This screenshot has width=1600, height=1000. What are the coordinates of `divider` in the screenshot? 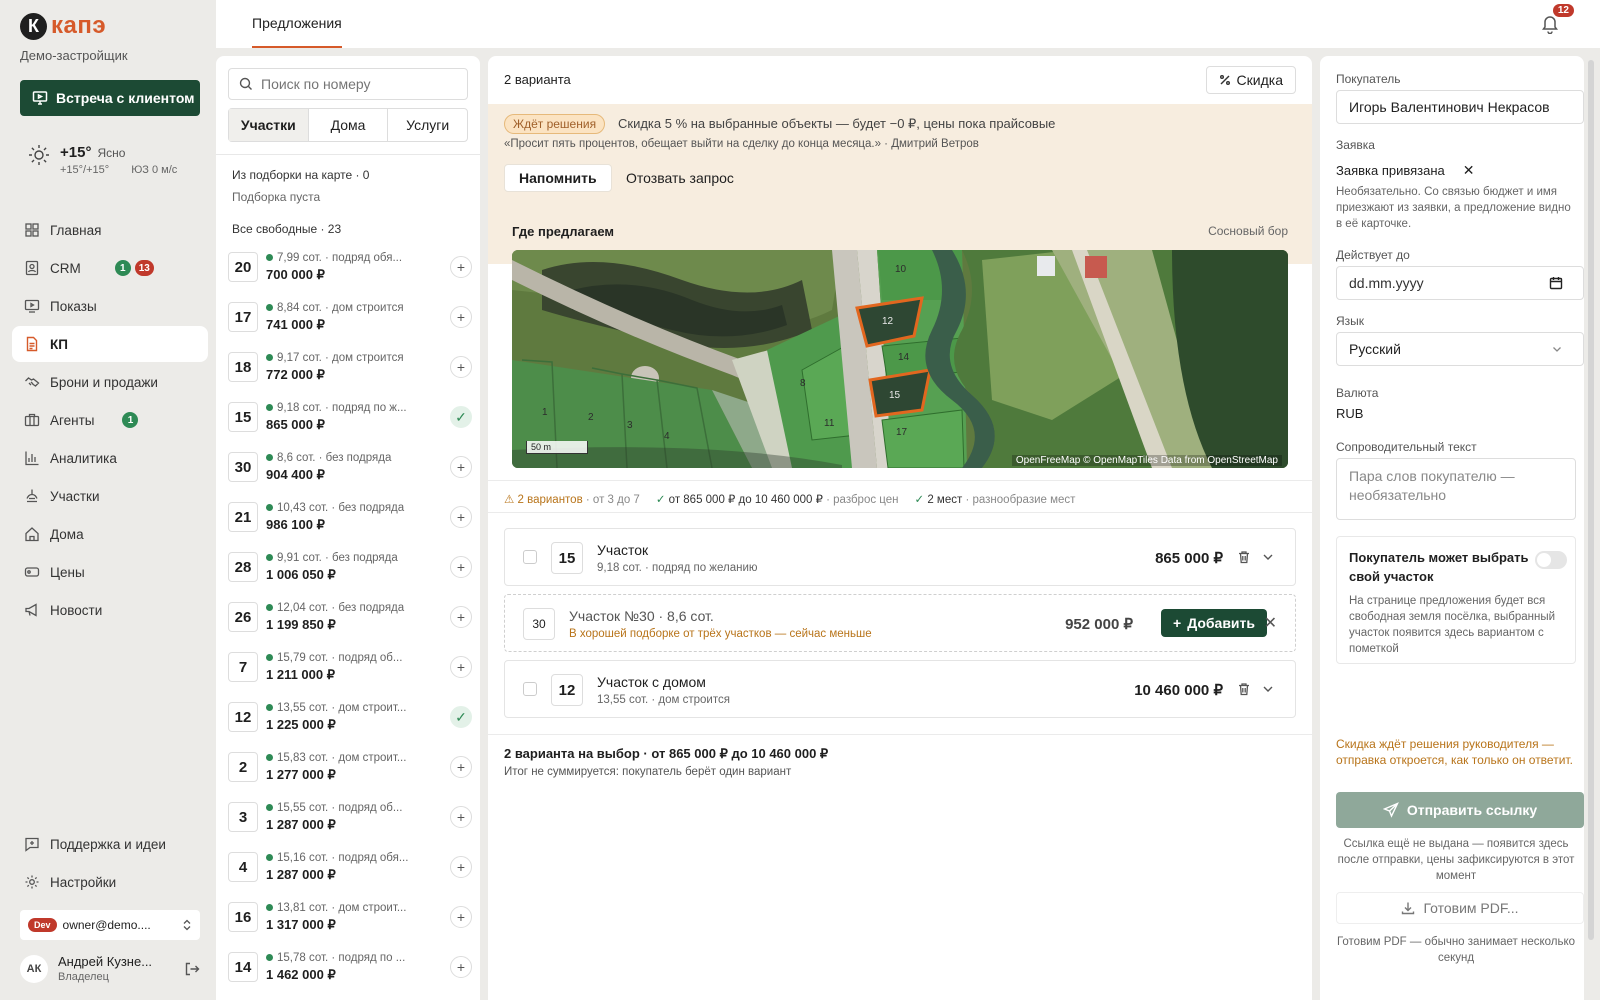 It's located at (900, 480).